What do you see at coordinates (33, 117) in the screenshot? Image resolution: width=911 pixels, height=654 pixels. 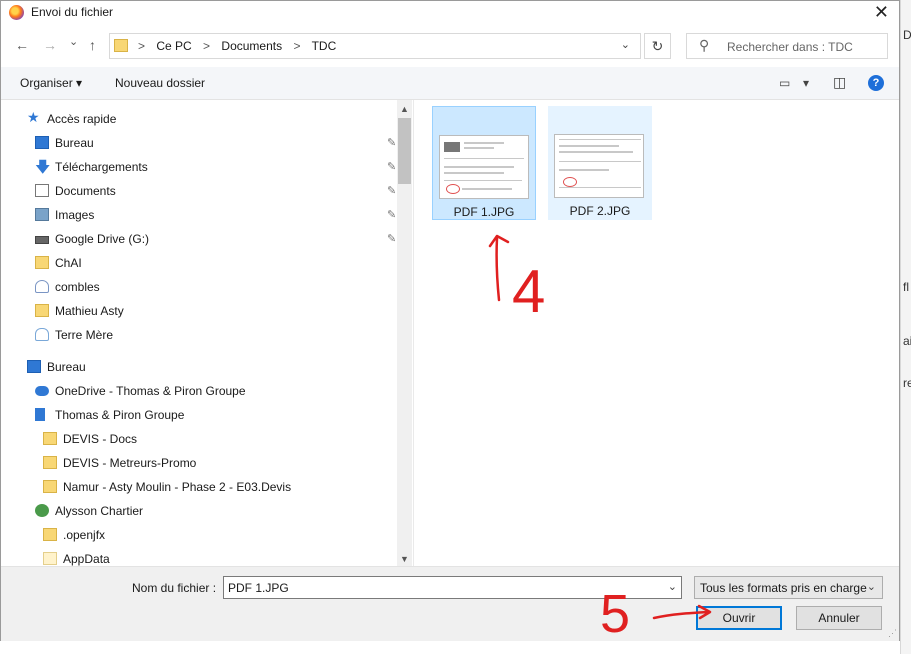 I see `star-icon: ★` at bounding box center [33, 117].